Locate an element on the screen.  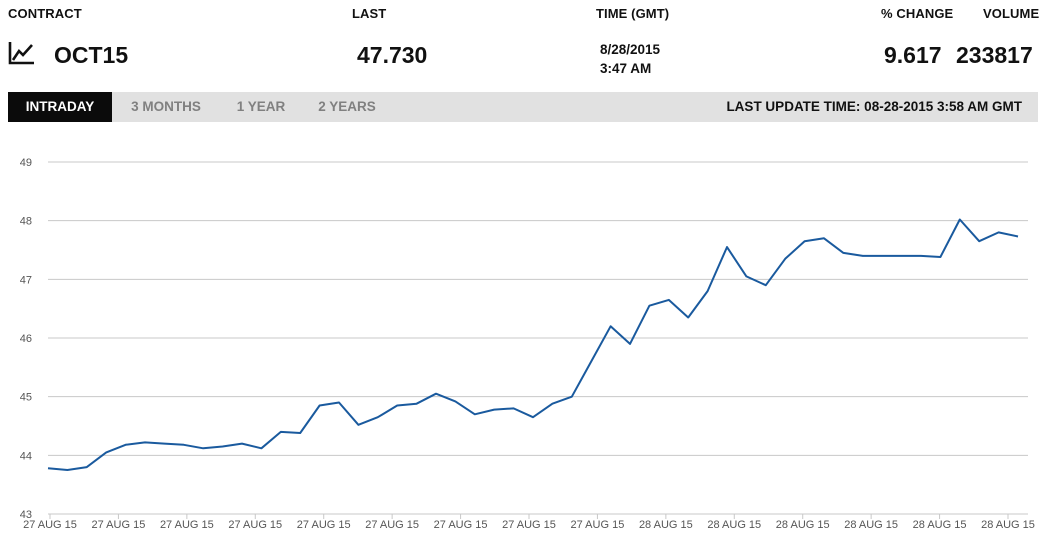
line-chart-icon is located at coordinates (21, 53).